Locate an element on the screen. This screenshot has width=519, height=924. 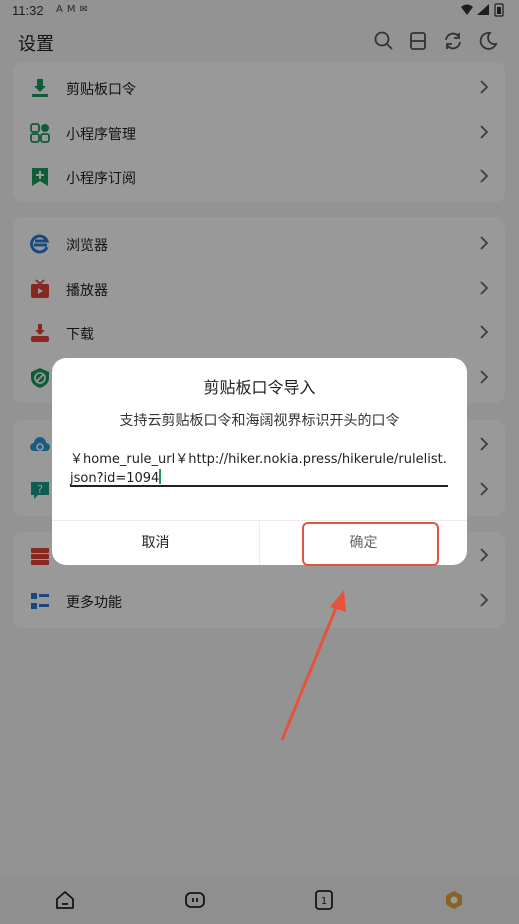
highlight-box is located at coordinates (370, 544).